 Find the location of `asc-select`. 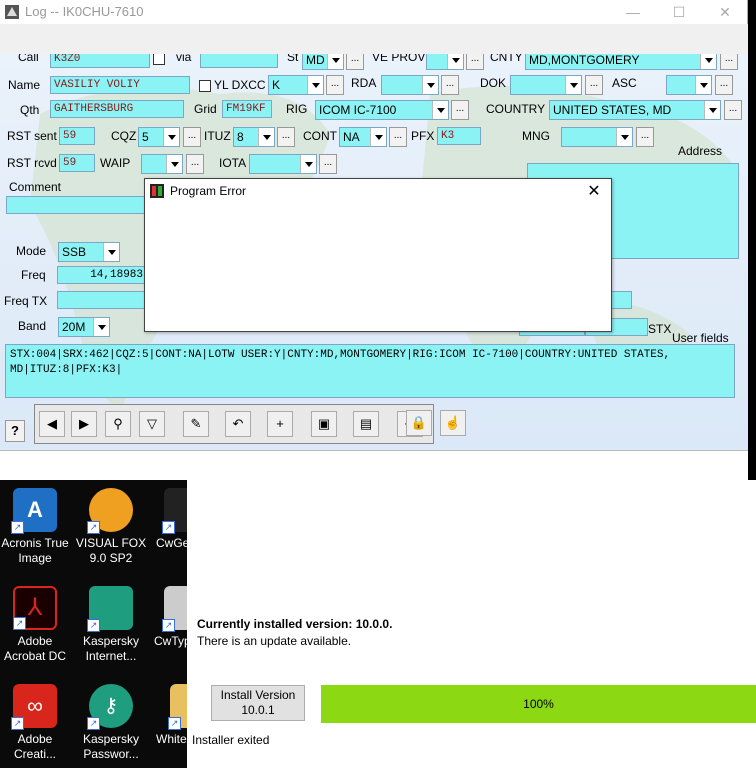

asc-select is located at coordinates (689, 85).